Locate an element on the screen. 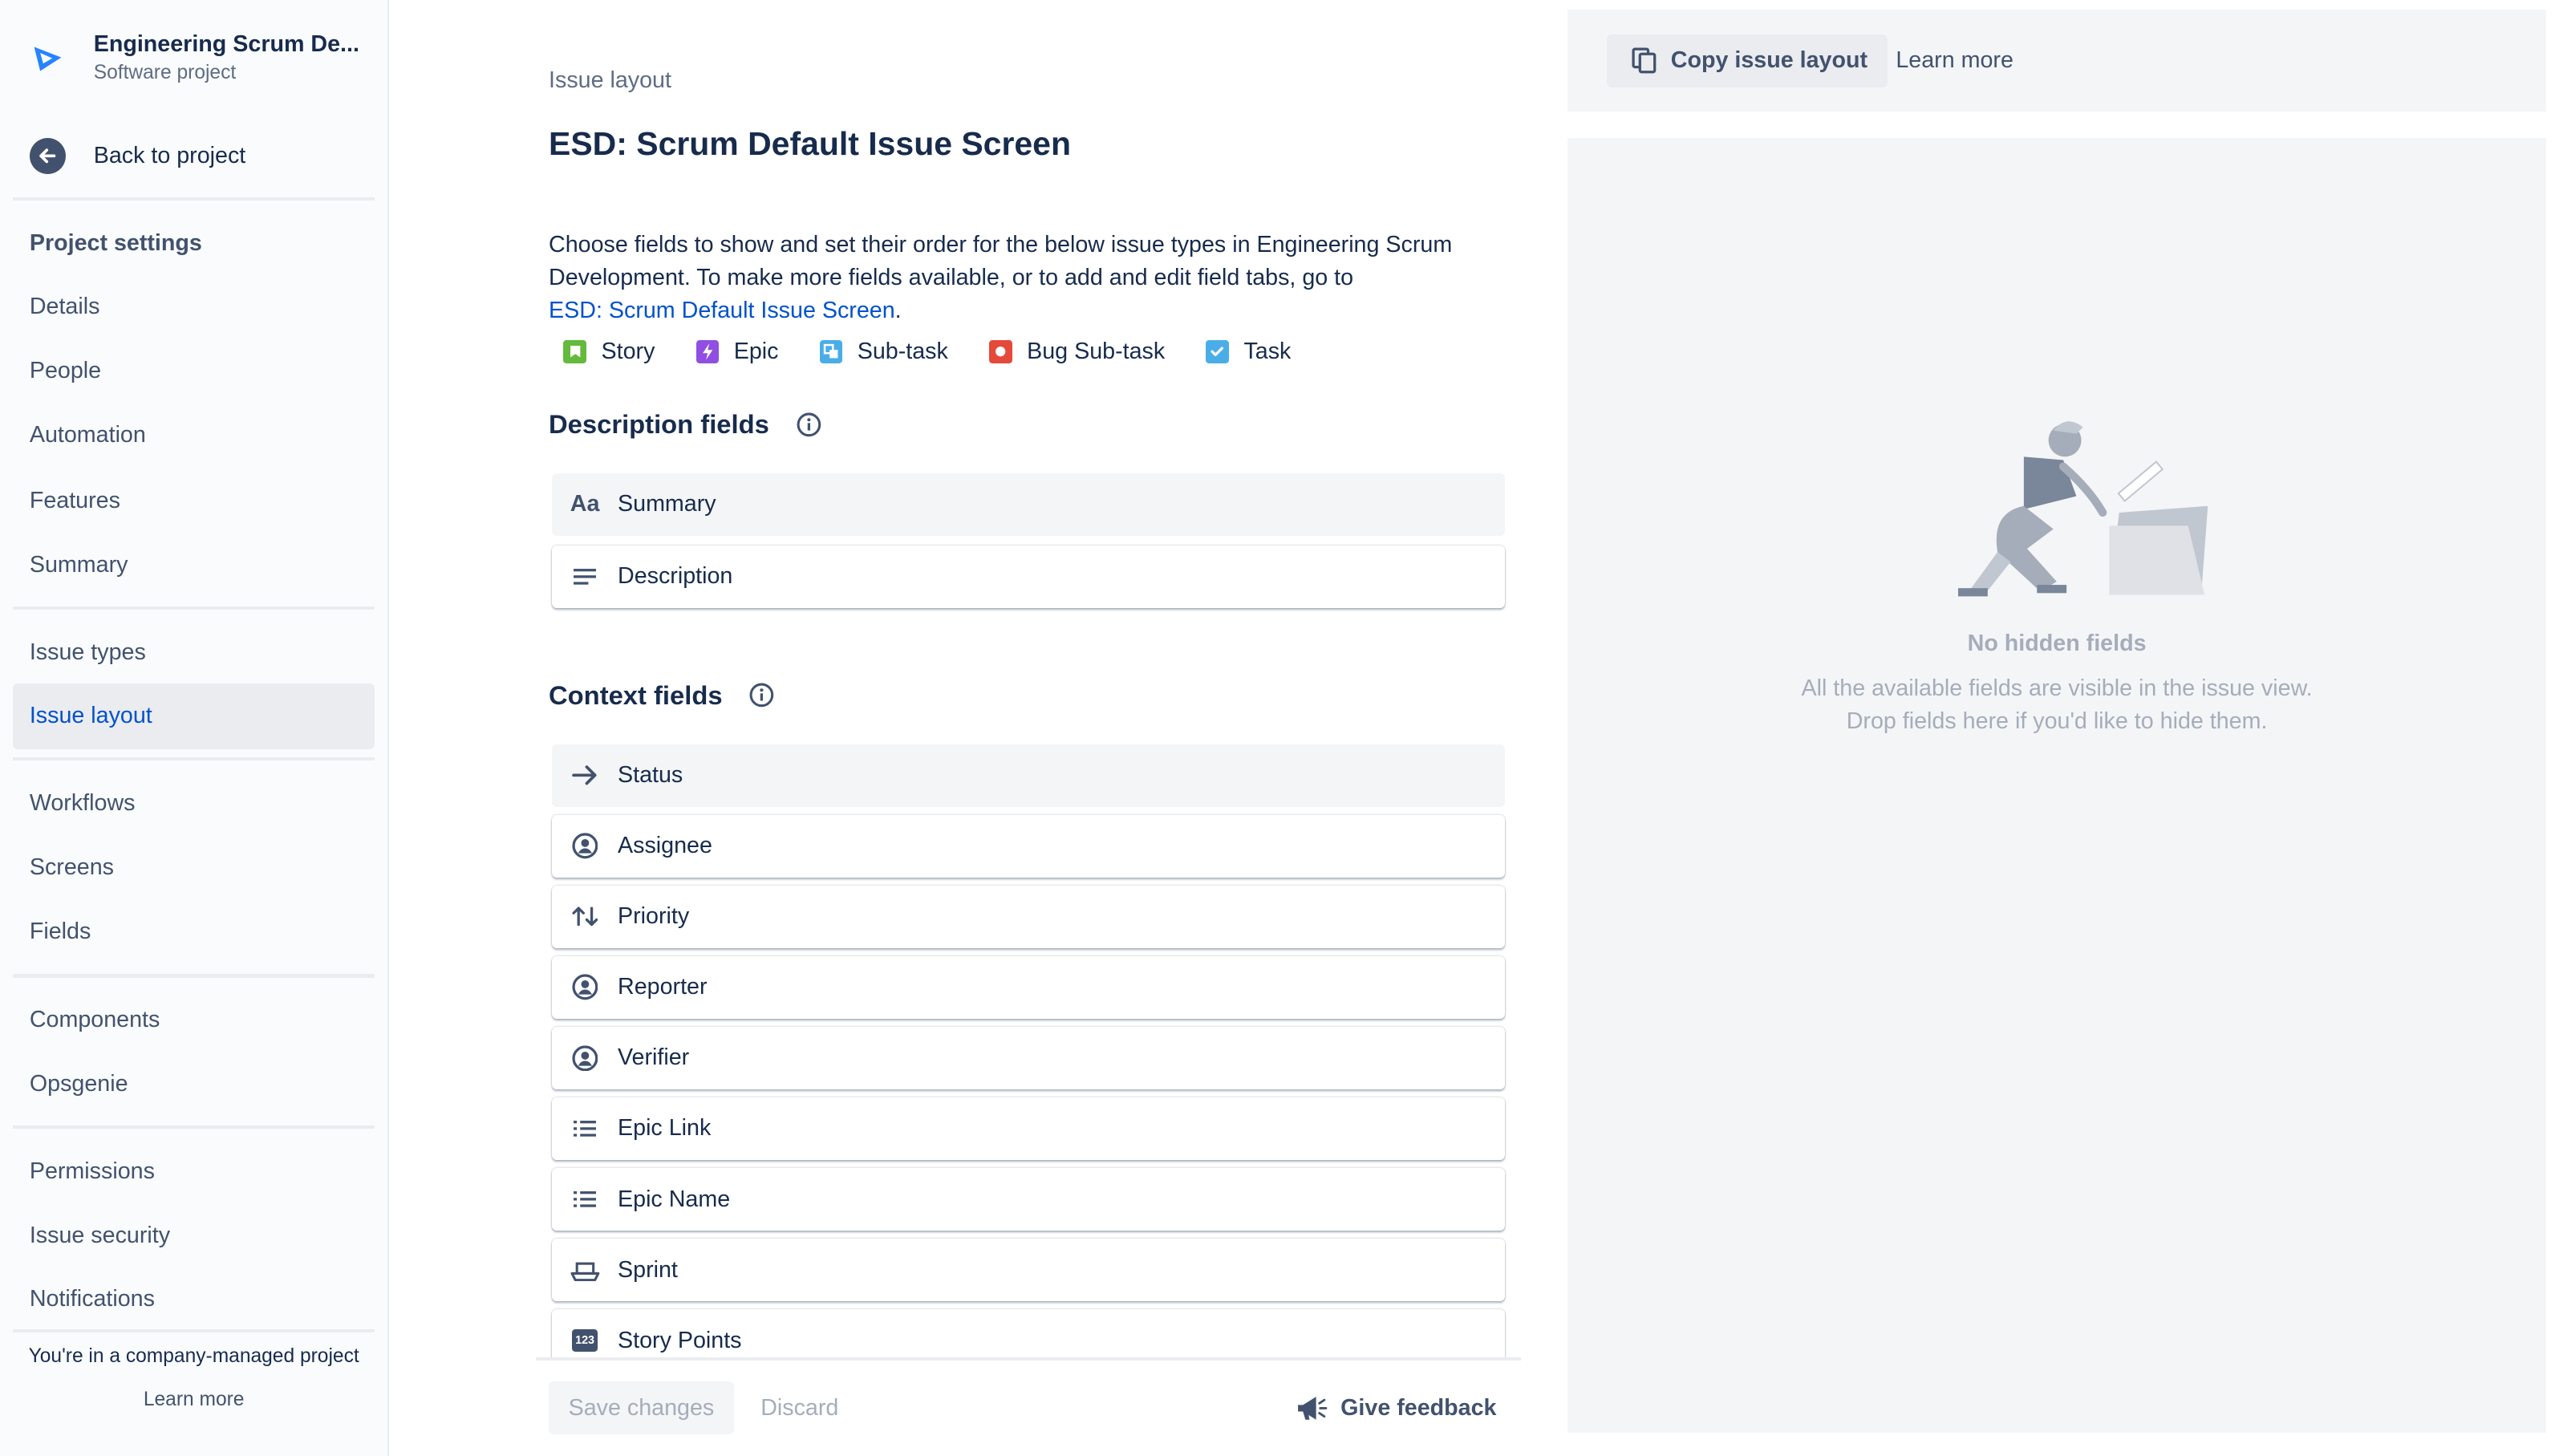  sidebar-item-permissions: Permissions is located at coordinates (194, 1171).